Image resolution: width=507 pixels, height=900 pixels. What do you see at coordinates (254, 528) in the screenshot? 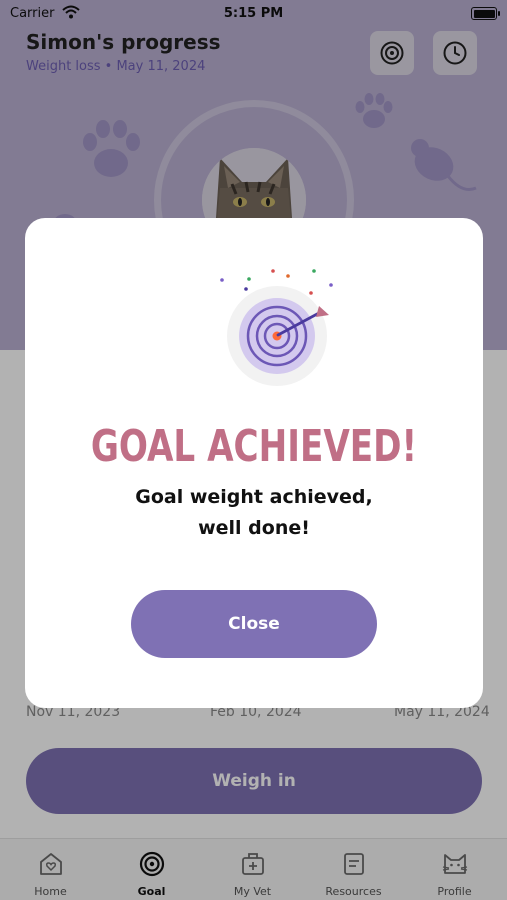
I see `dialog-message-line: well done!` at bounding box center [254, 528].